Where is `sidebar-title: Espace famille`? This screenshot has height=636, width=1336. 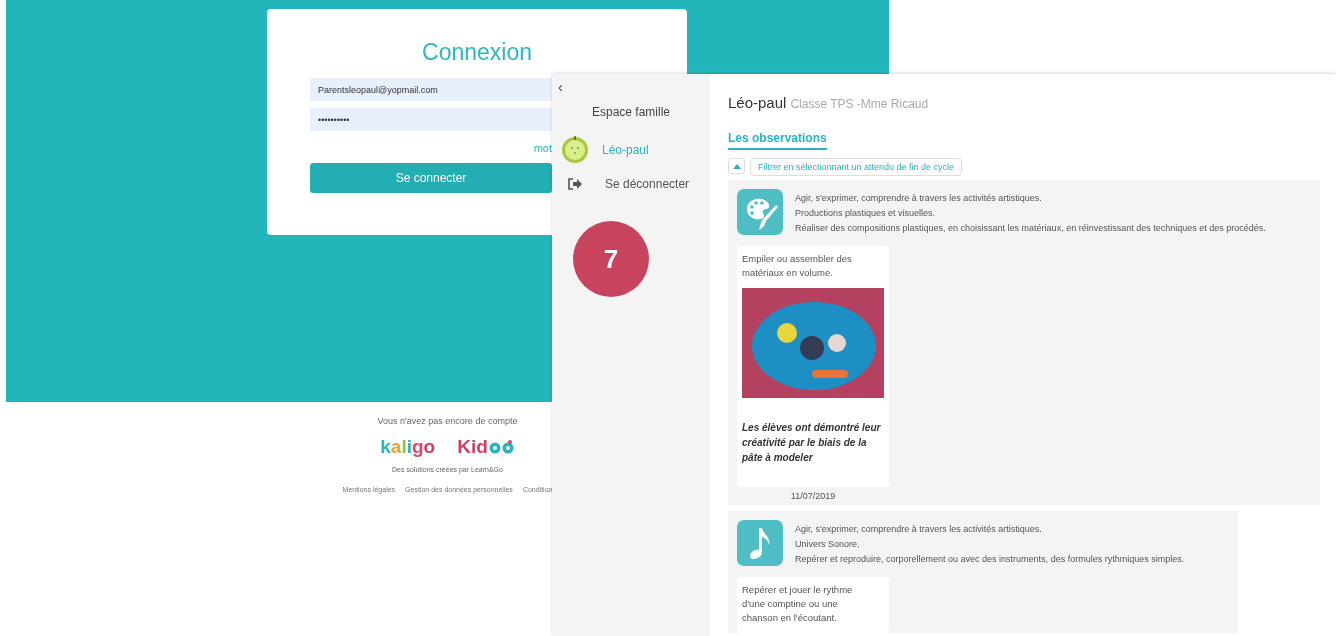
sidebar-title: Espace famille is located at coordinates (630, 112).